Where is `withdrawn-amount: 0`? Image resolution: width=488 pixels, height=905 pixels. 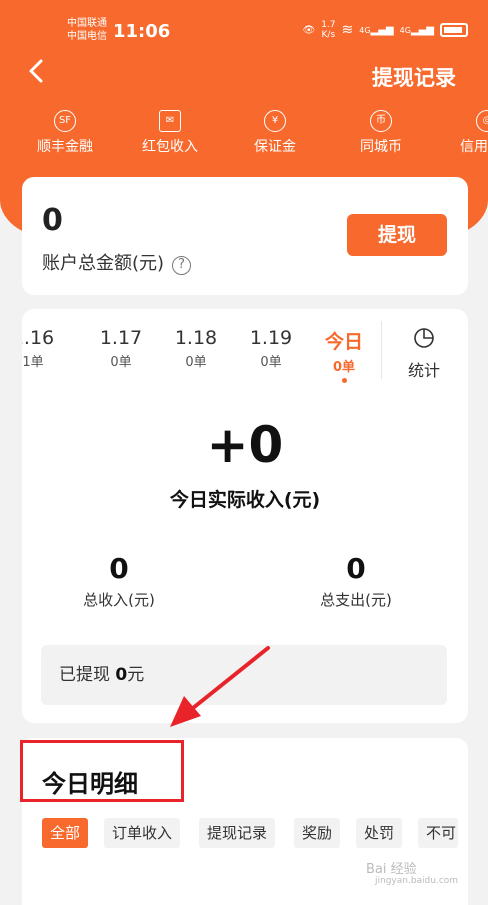
withdrawn-amount: 0 is located at coordinates (121, 675).